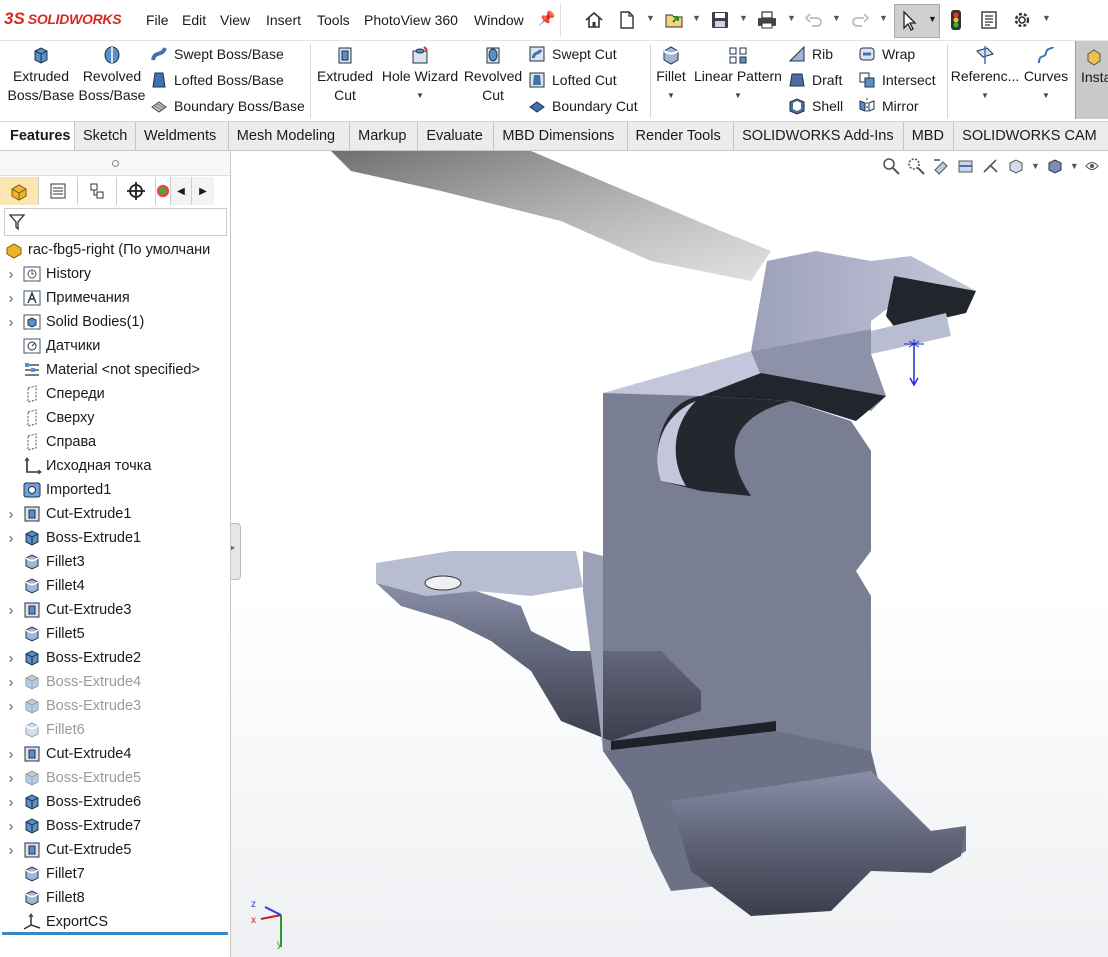 This screenshot has height=957, width=1108. Describe the element at coordinates (583, 106) in the screenshot. I see `boundary-cut-button: Boundary Cut` at that location.